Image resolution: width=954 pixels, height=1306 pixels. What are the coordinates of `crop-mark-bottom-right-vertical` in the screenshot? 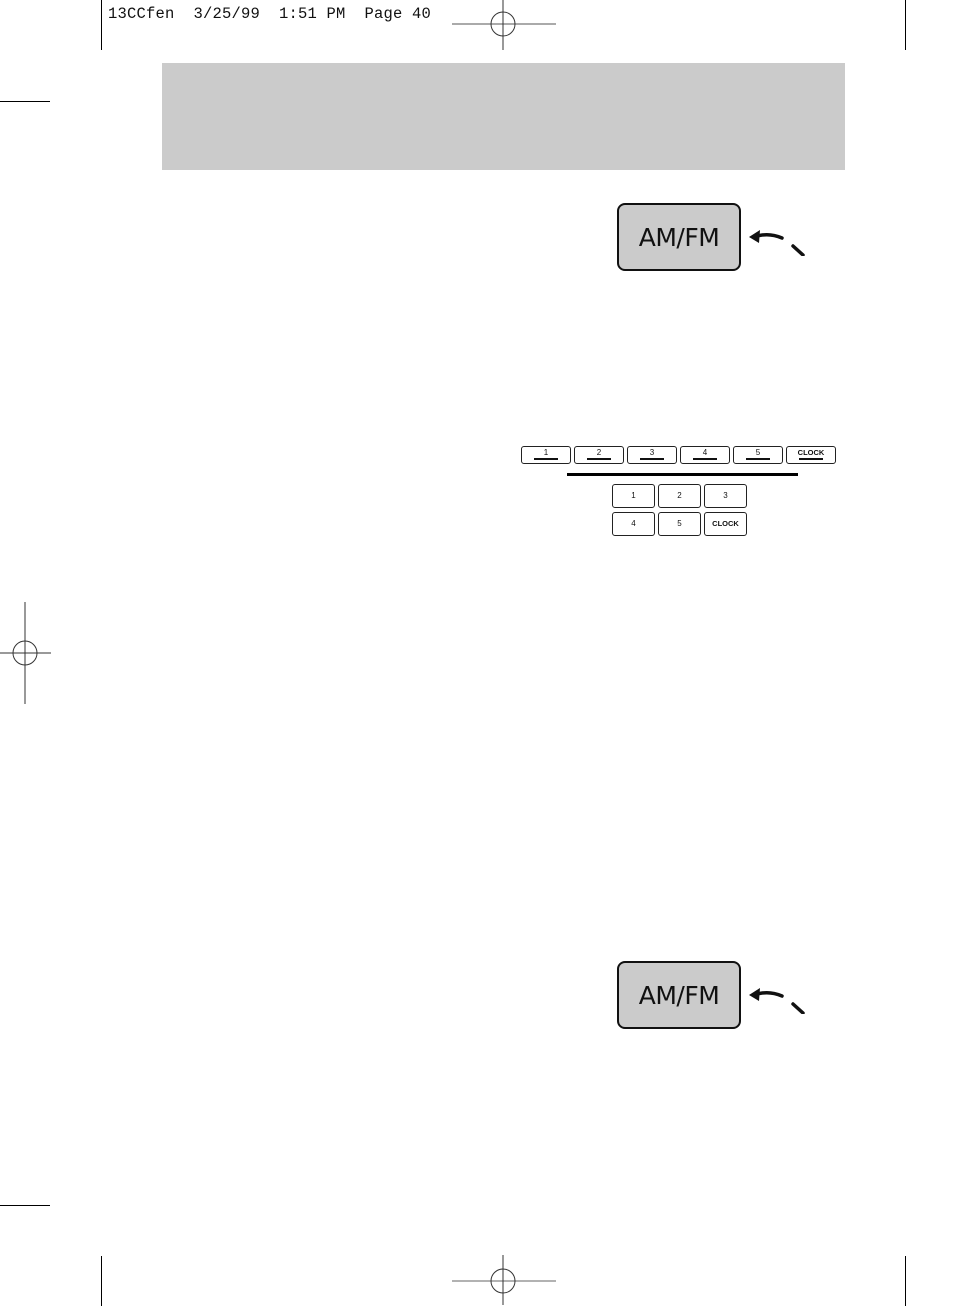 It's located at (905, 1281).